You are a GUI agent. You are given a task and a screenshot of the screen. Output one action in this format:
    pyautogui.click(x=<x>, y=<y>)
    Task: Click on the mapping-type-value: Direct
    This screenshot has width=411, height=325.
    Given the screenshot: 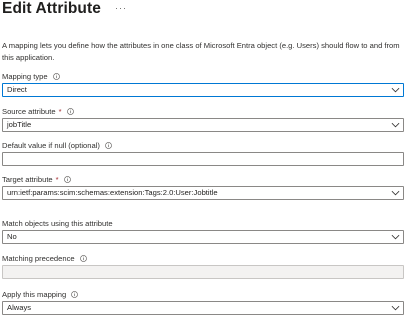 What is the action you would take?
    pyautogui.click(x=17, y=89)
    